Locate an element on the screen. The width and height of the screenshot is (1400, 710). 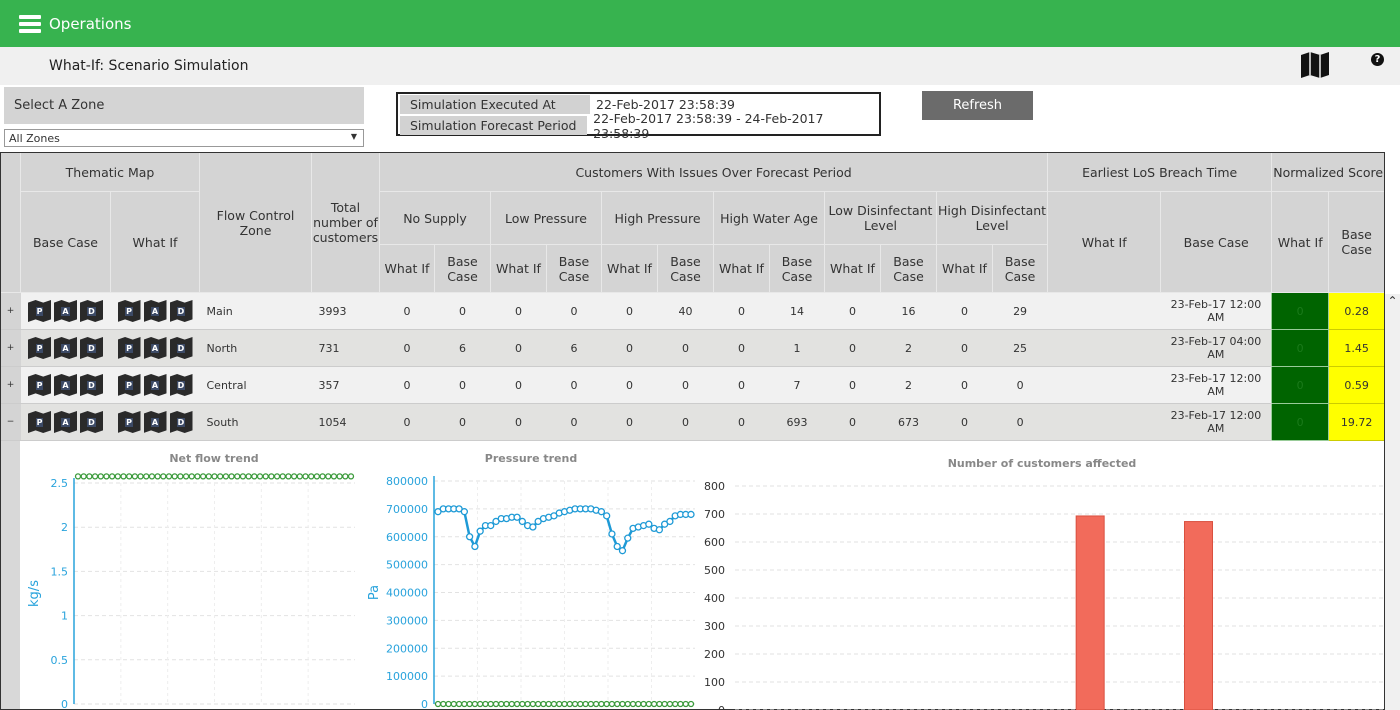
scrollbar: ⌃ is located at coordinates (1392, 502).